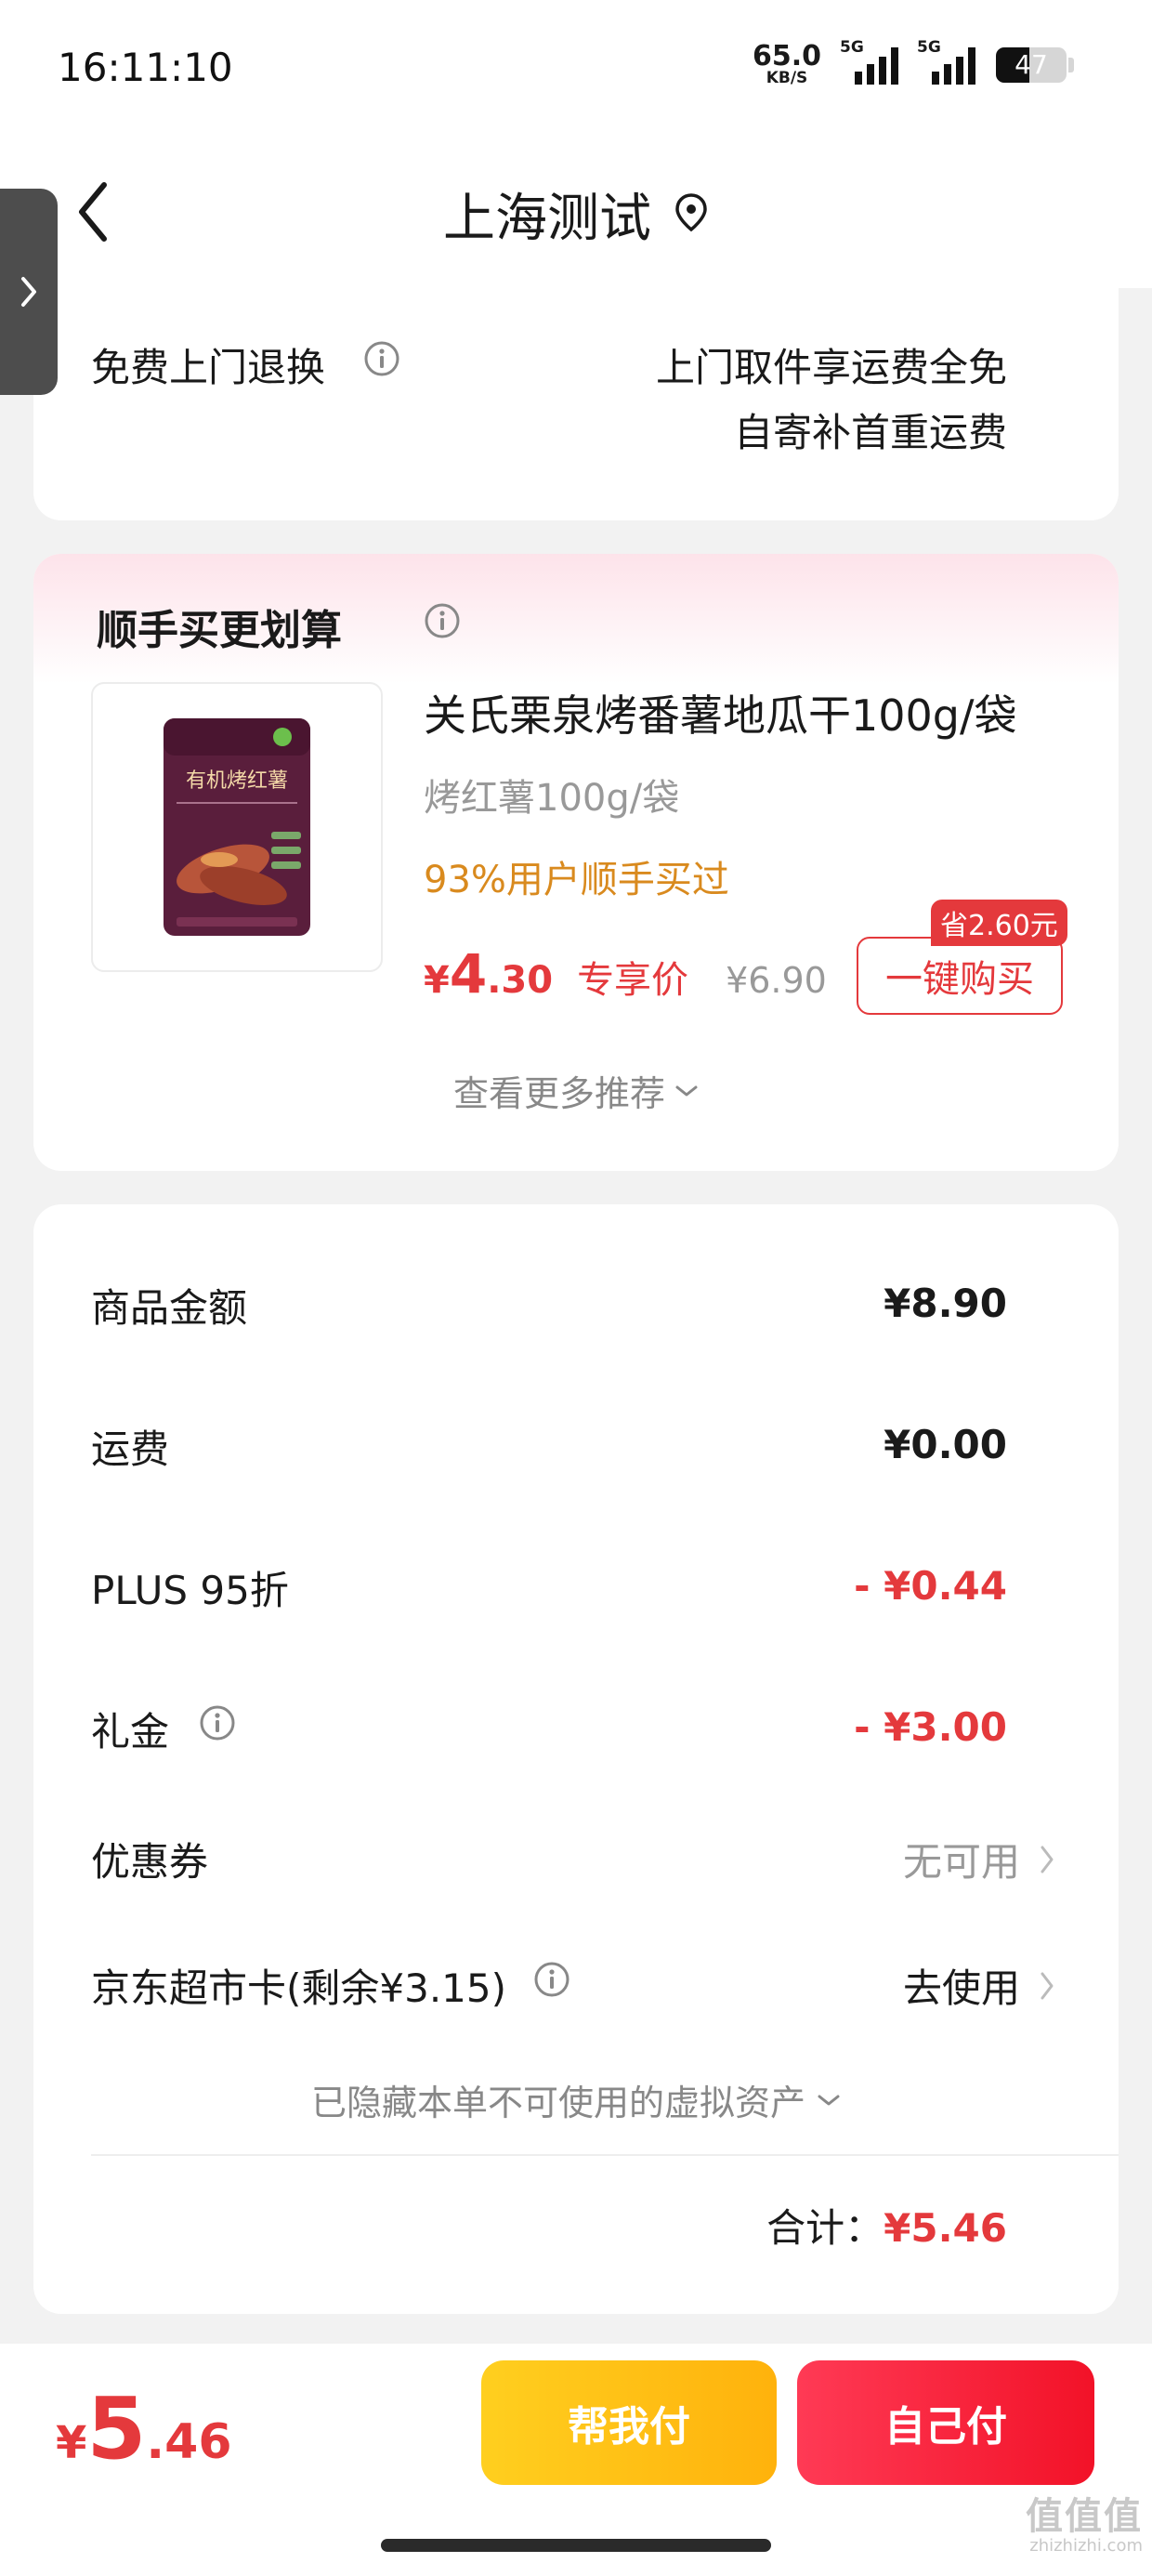  I want to click on return-label: 免费上门退换, so click(208, 367).